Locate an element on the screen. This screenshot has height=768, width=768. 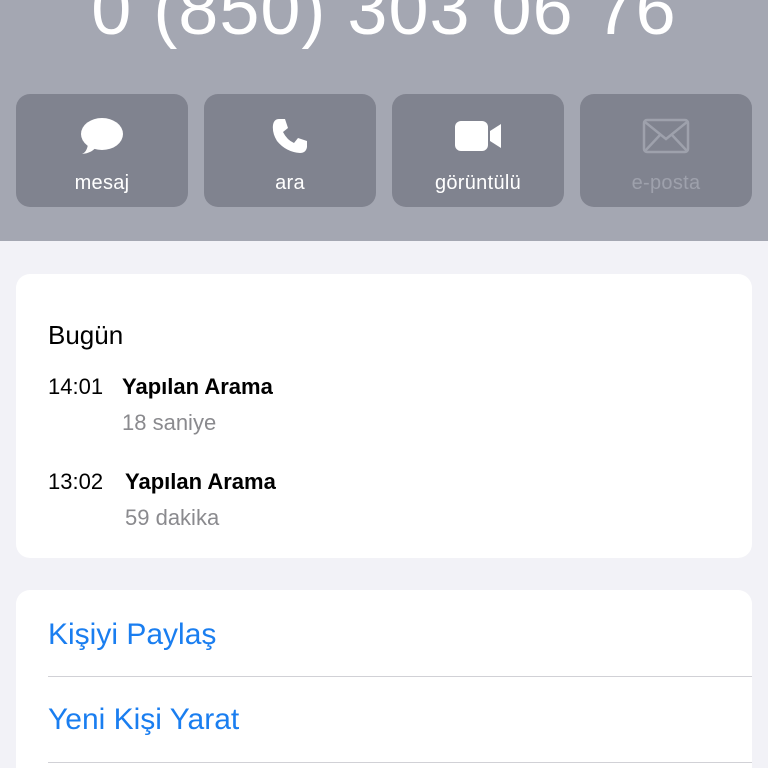
call-duration: 18 saniye is located at coordinates (169, 422).